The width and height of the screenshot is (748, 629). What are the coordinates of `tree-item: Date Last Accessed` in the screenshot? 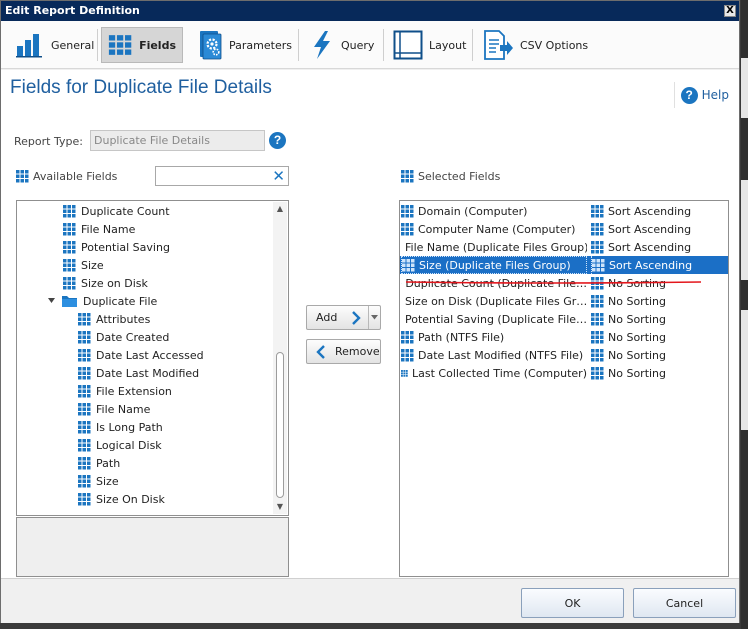 It's located at (141, 355).